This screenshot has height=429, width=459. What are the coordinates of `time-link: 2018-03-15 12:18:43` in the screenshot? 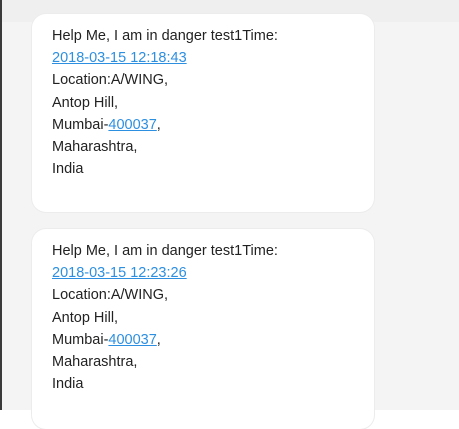 It's located at (119, 58).